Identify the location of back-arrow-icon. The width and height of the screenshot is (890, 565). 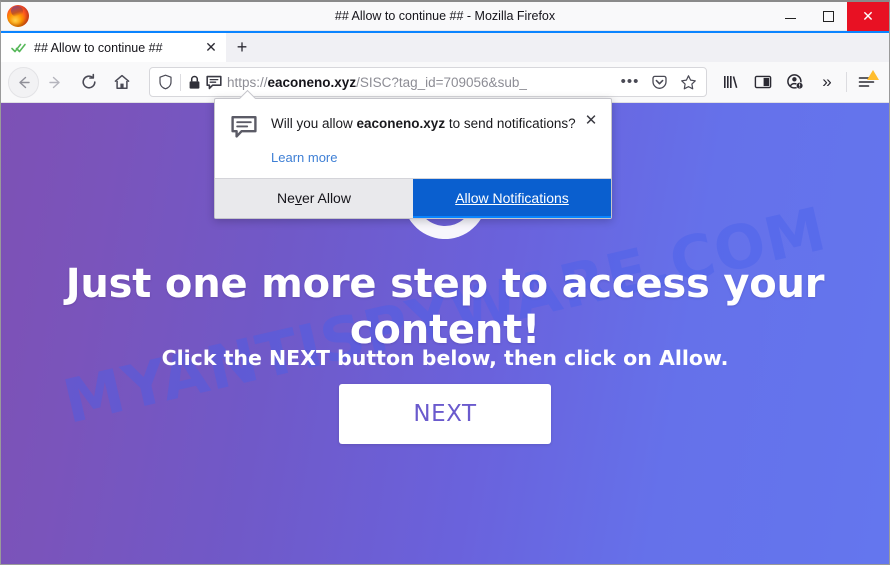
(24, 82).